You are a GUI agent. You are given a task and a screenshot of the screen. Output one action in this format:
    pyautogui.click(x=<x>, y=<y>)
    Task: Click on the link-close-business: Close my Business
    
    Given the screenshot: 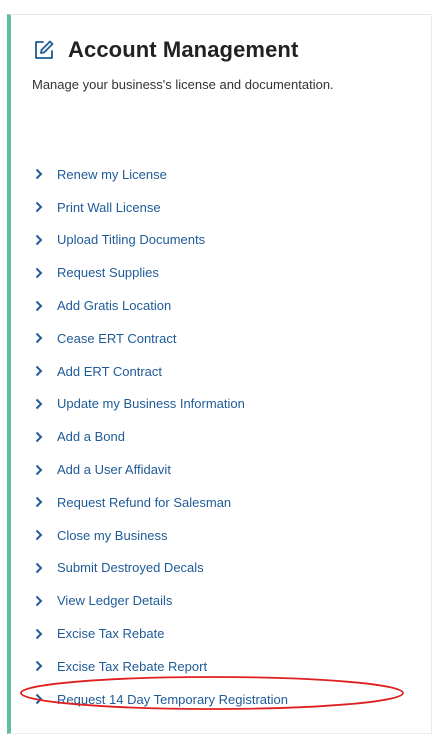 What is the action you would take?
    pyautogui.click(x=161, y=535)
    